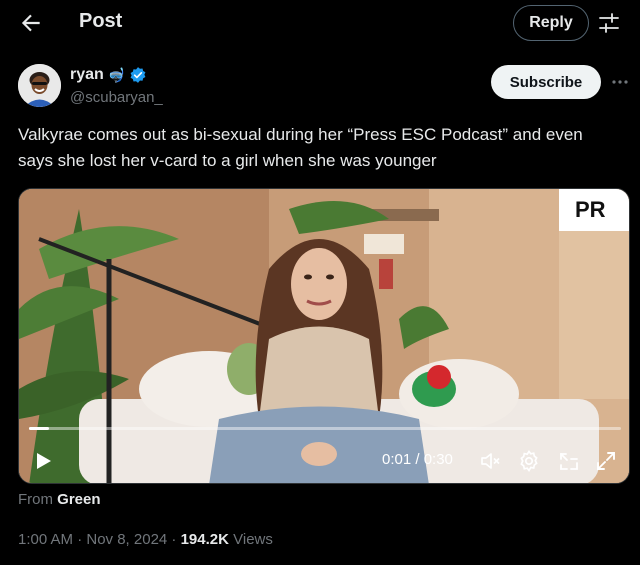 The image size is (640, 565). What do you see at coordinates (78, 499) in the screenshot?
I see `from-source-link: Green` at bounding box center [78, 499].